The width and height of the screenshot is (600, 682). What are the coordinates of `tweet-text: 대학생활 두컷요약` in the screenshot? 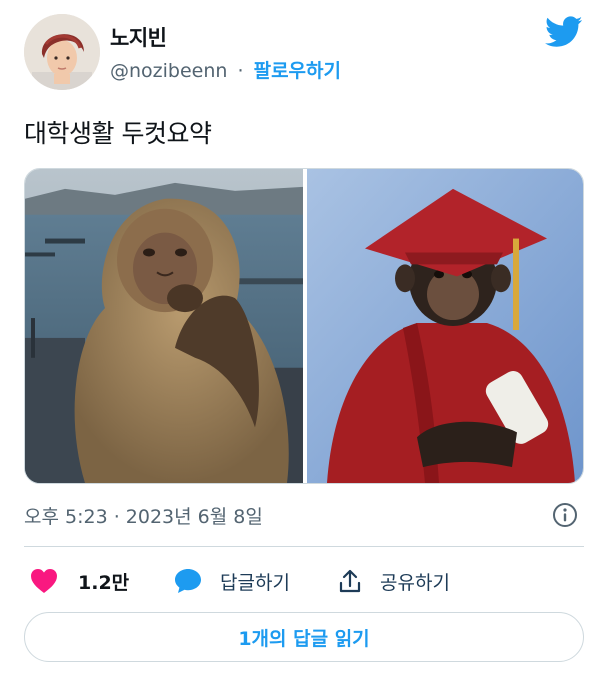 It's located at (118, 133).